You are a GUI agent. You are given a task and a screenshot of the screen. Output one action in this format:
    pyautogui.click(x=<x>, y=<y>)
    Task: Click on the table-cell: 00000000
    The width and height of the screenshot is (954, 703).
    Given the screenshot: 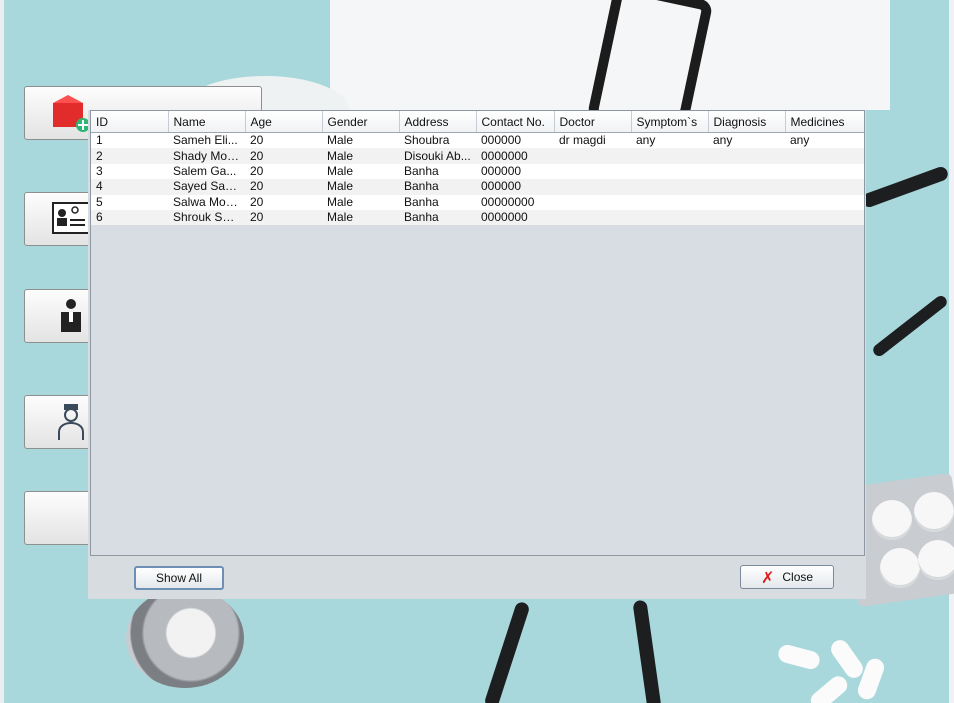 What is the action you would take?
    pyautogui.click(x=515, y=202)
    